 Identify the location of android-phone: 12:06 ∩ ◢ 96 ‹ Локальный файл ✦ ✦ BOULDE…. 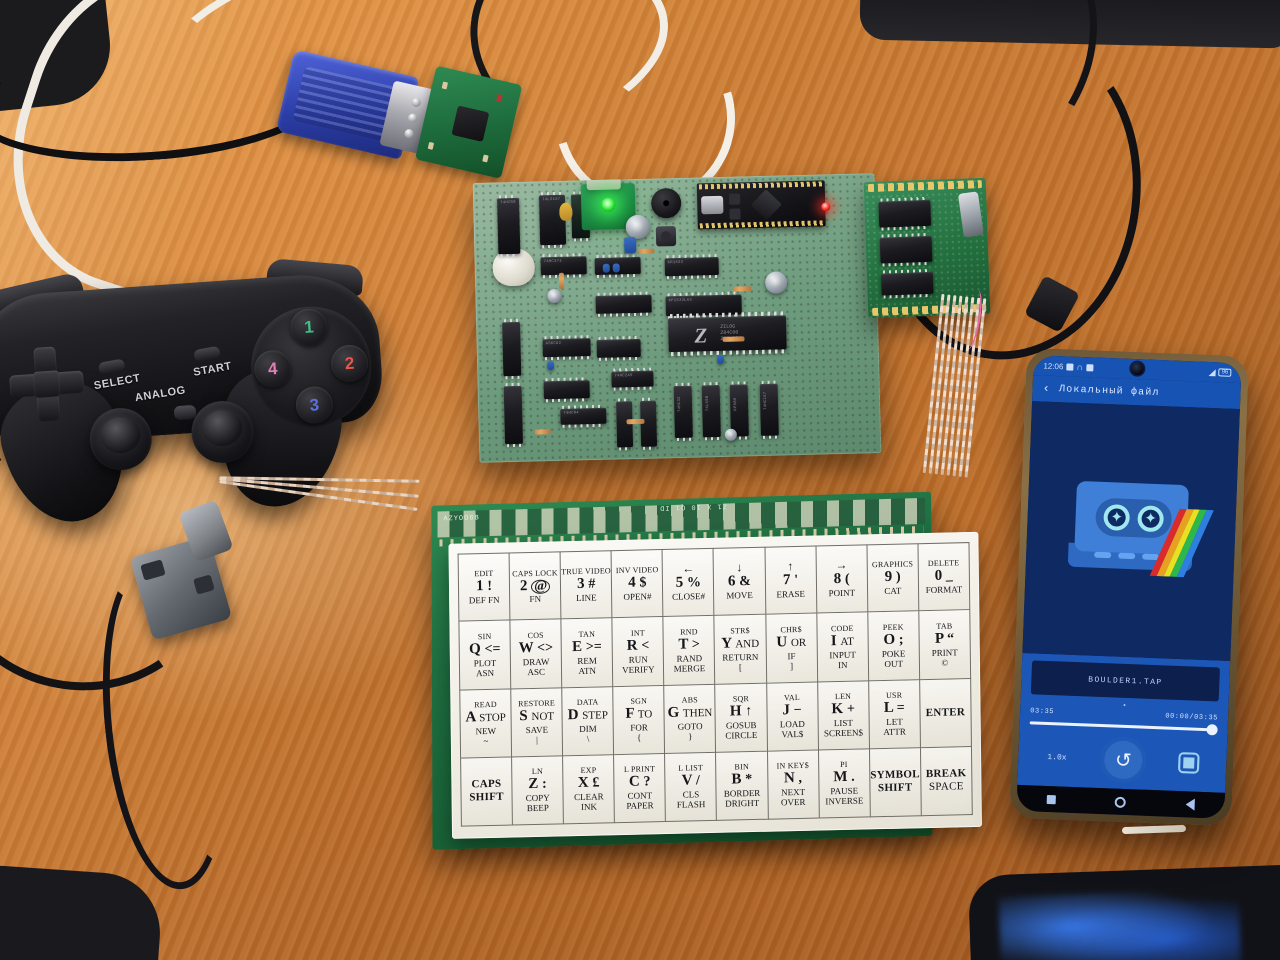
(1129, 587).